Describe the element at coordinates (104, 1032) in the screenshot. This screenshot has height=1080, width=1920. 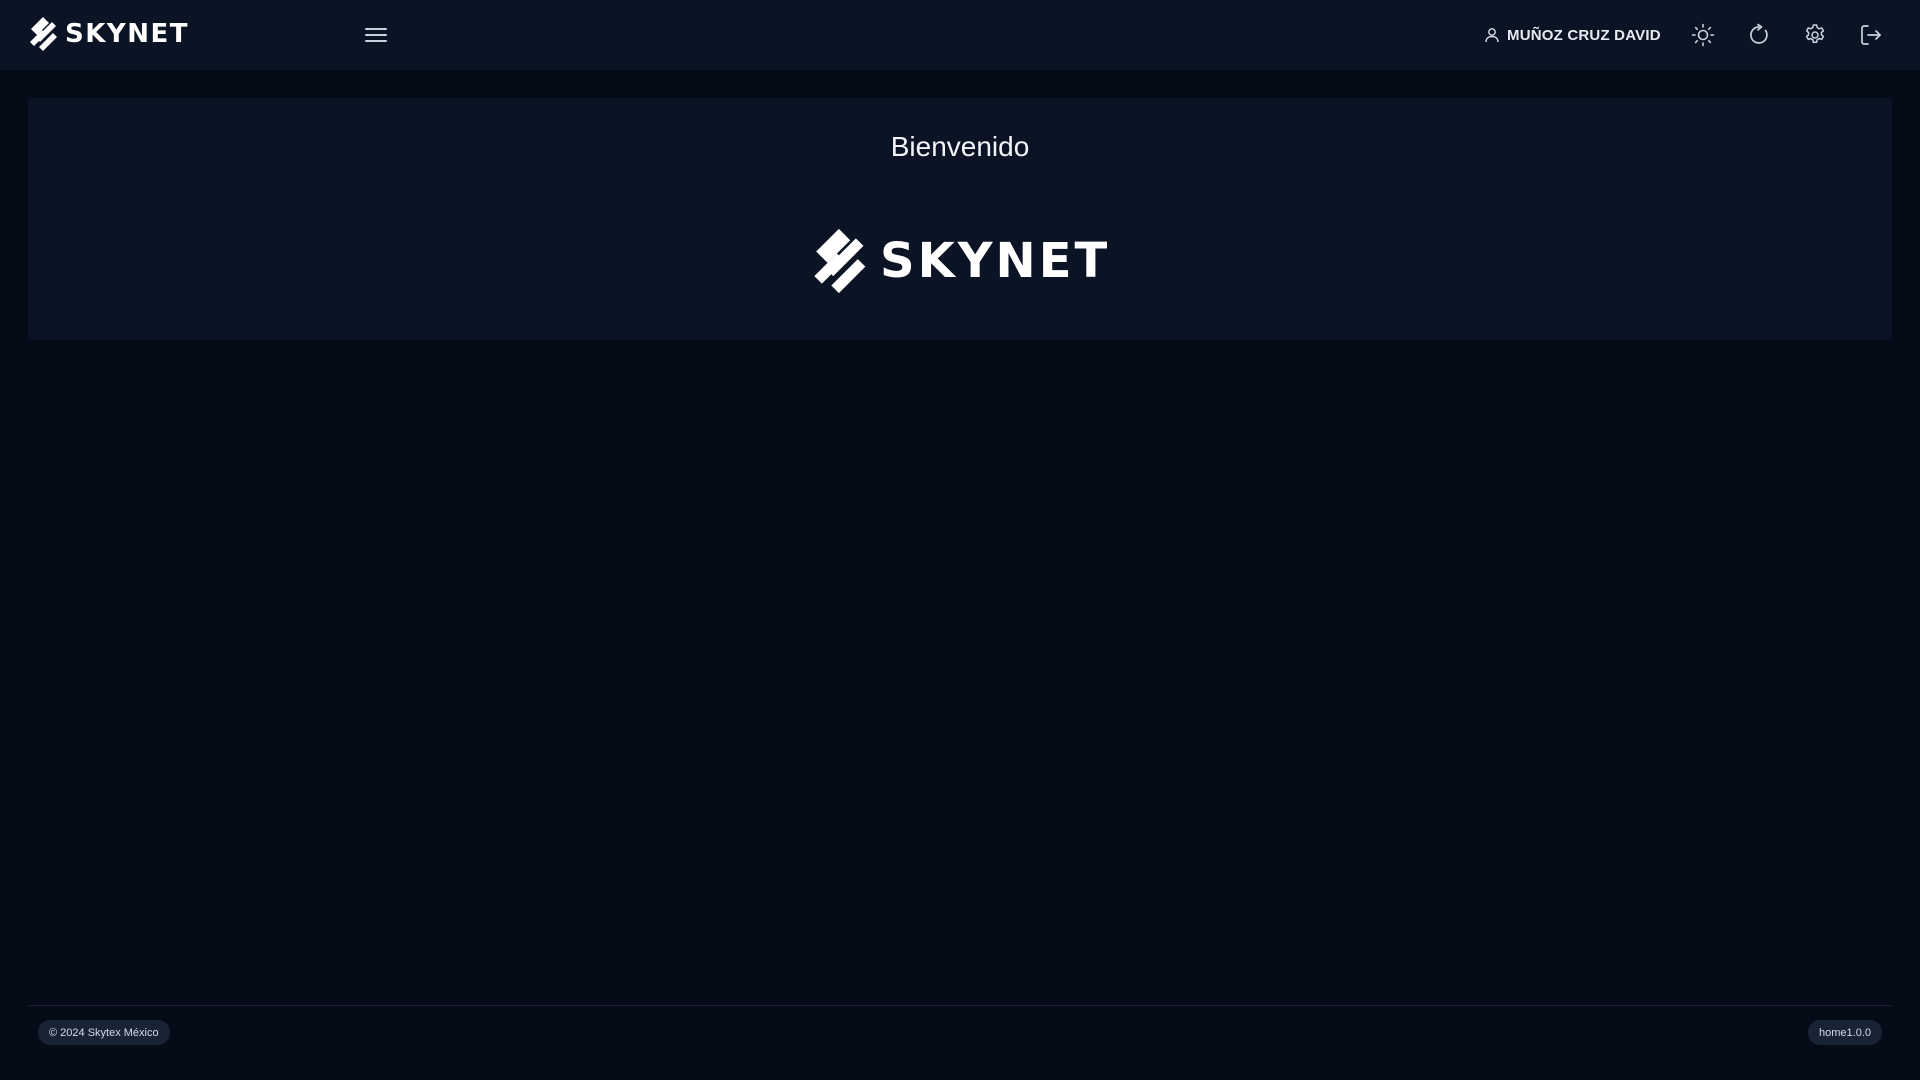
I see `copyright-badge: © 2024 Skytex México` at that location.